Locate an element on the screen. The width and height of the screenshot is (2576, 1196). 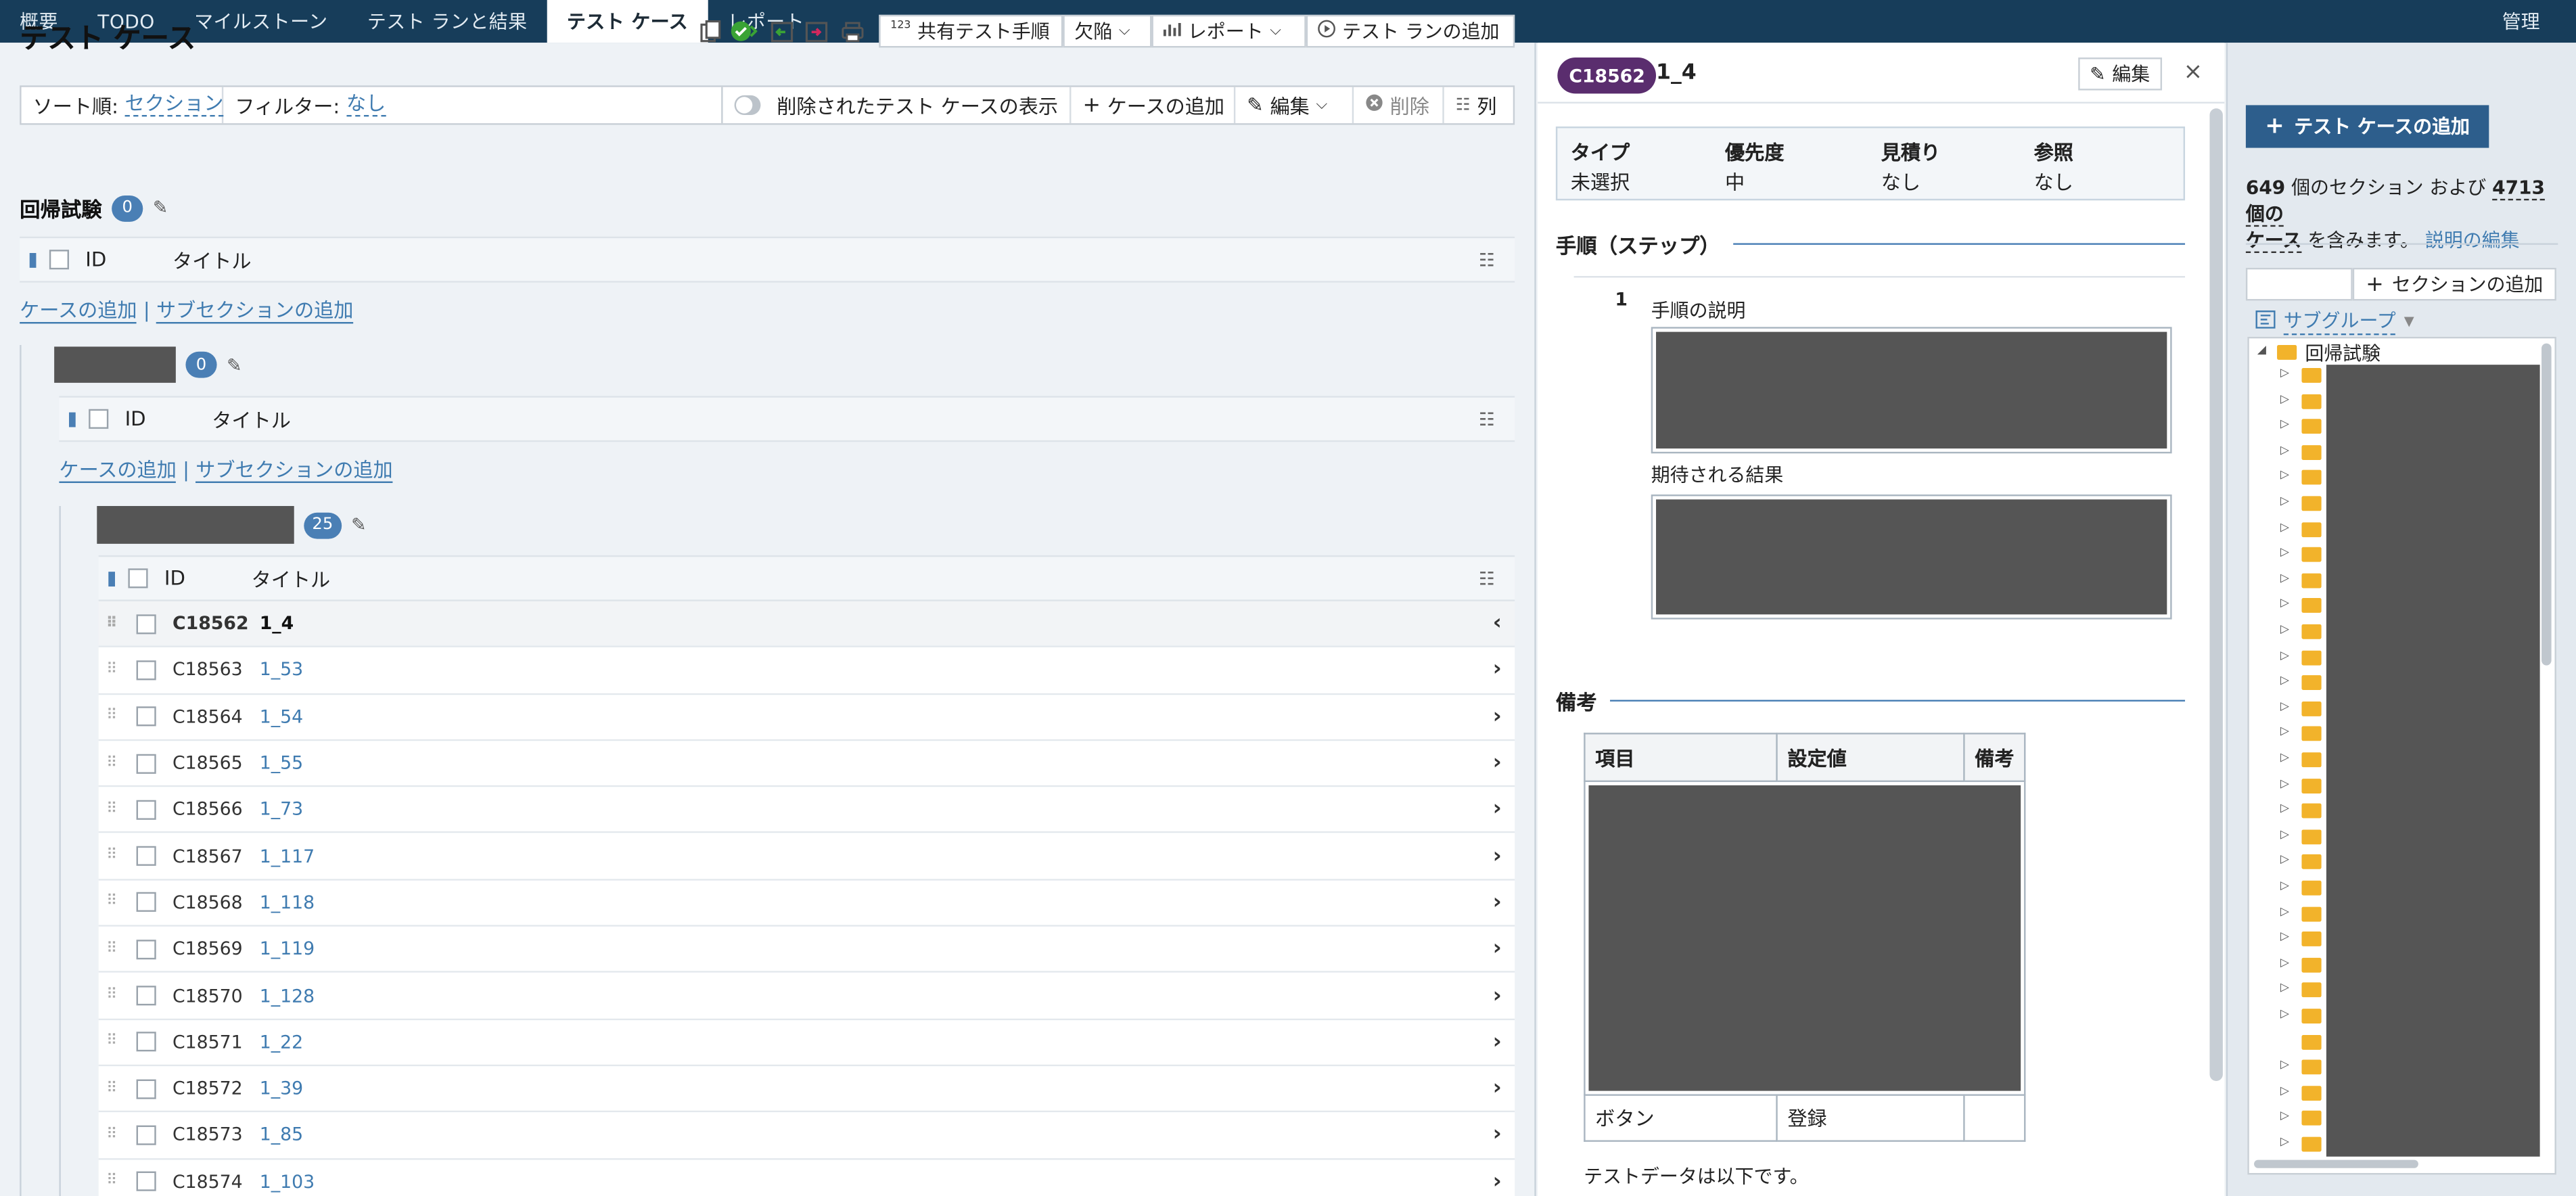
reports-dropdown: レポート ⌵ is located at coordinates (1228, 31).